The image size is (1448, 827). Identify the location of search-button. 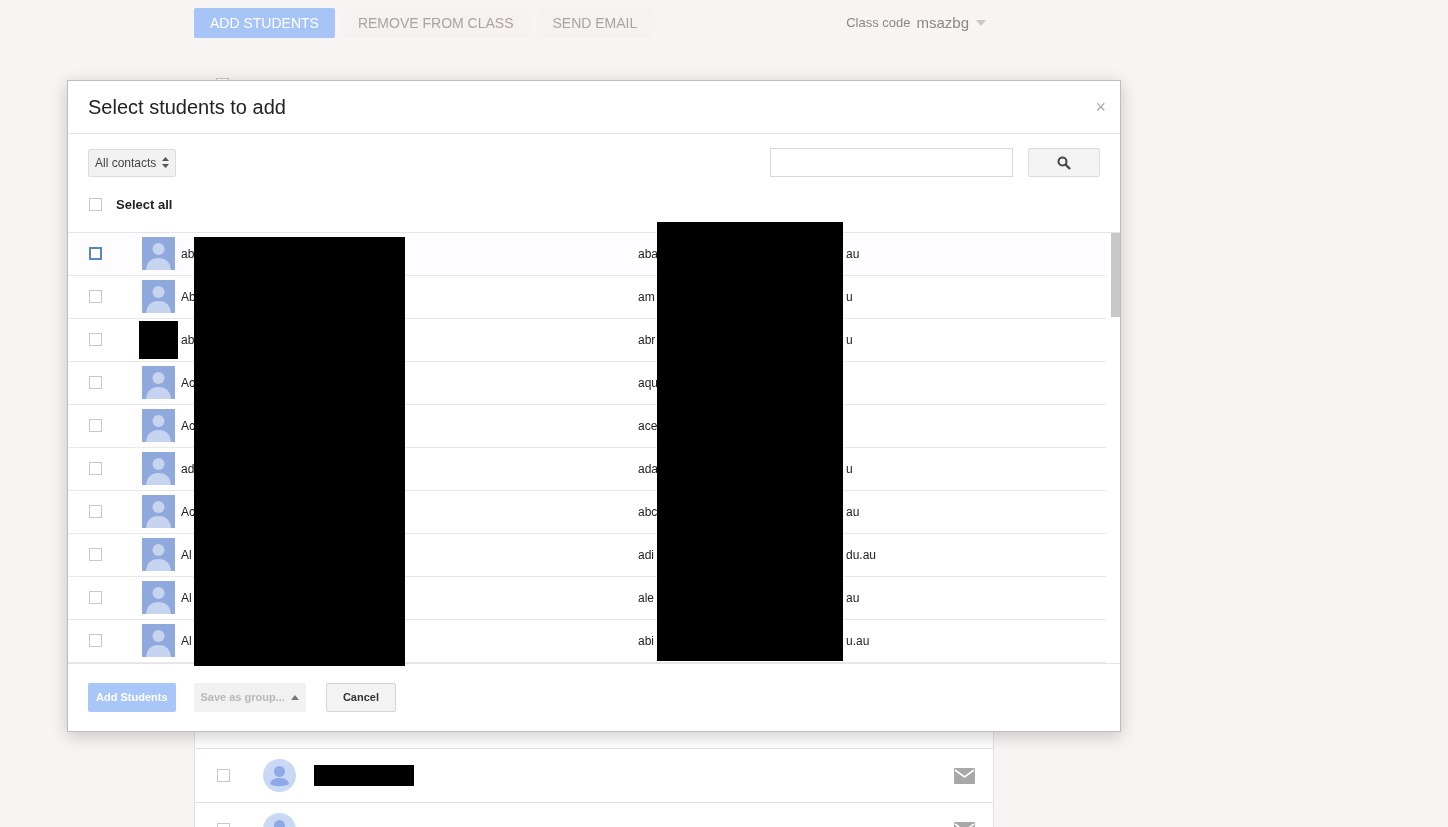
(1064, 163).